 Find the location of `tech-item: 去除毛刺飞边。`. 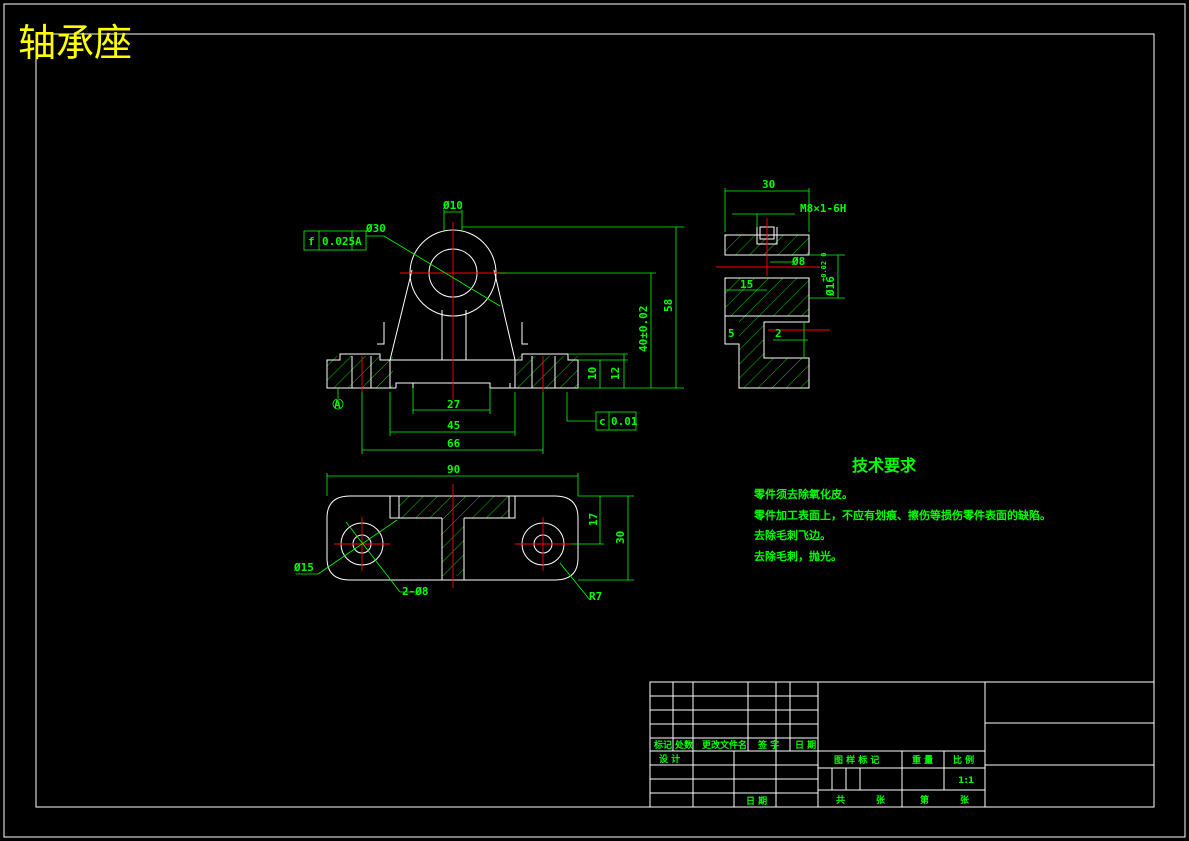

tech-item: 去除毛刺飞边。 is located at coordinates (792, 535).